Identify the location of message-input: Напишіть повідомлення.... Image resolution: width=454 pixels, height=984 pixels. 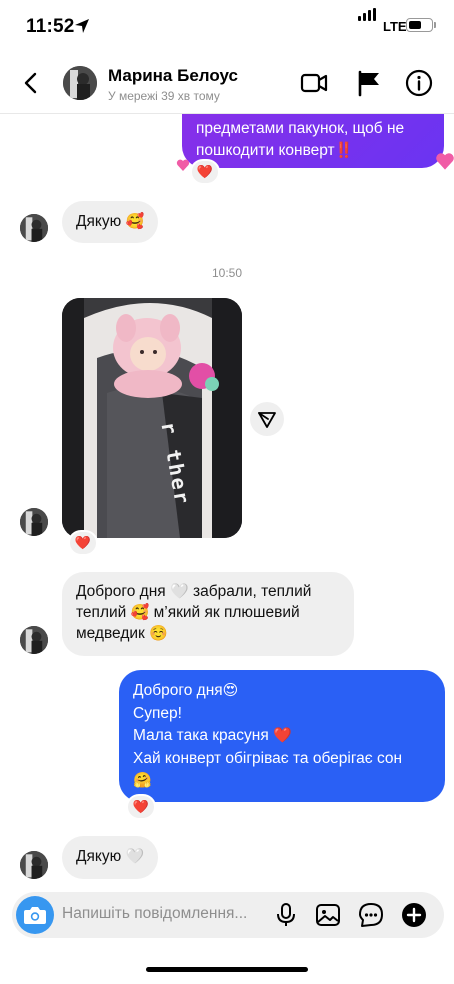
(167, 914).